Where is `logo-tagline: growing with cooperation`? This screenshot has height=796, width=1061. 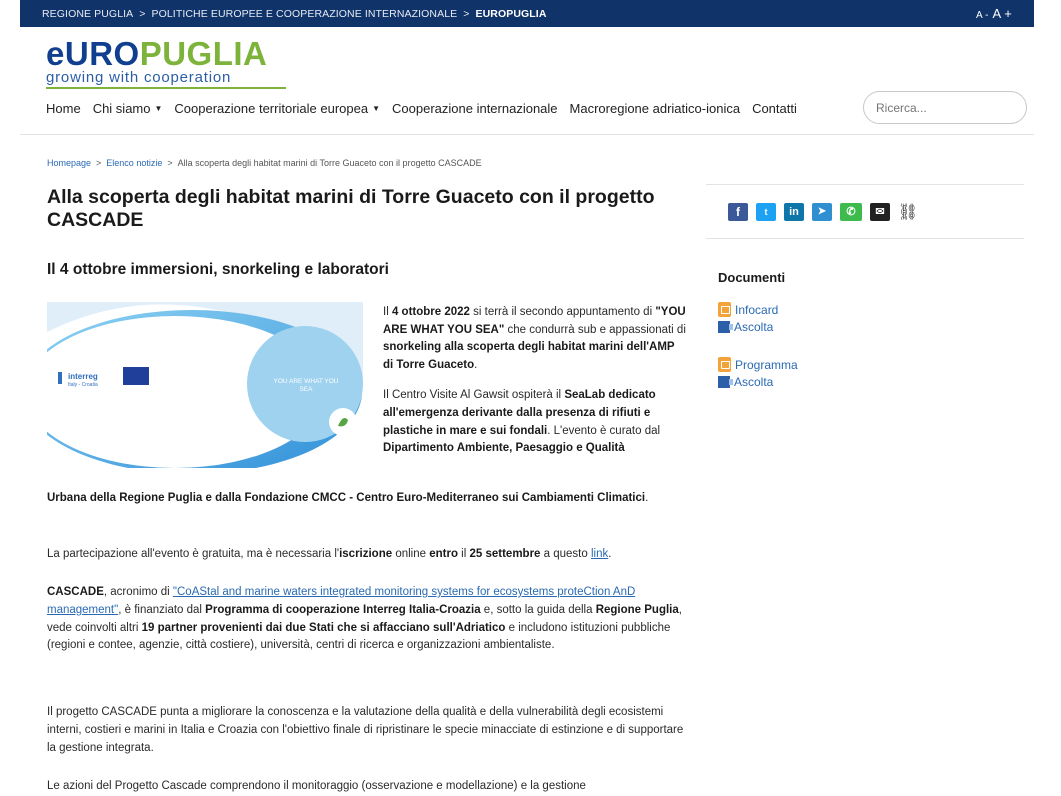
logo-tagline: growing with cooperation is located at coordinates (166, 79).